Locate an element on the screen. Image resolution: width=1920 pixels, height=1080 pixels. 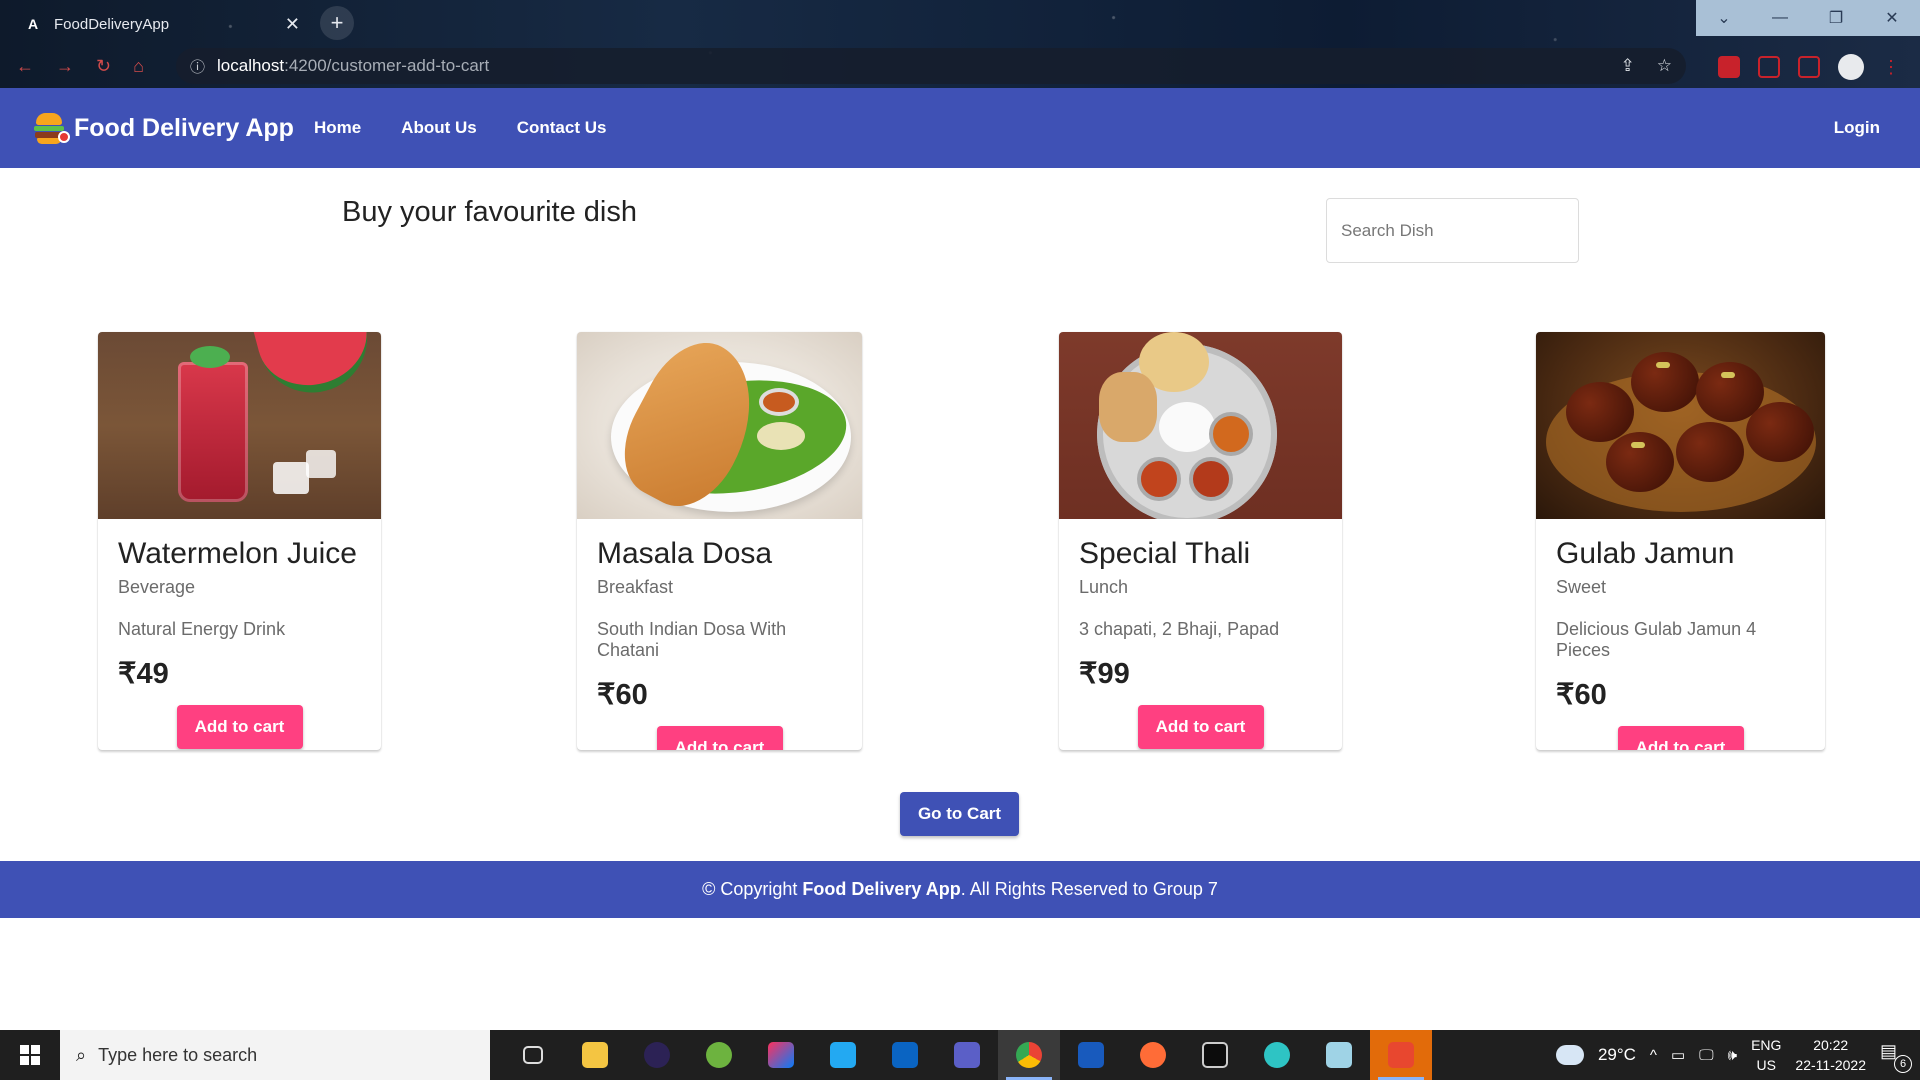
chrome-icon is located at coordinates (1029, 1055).